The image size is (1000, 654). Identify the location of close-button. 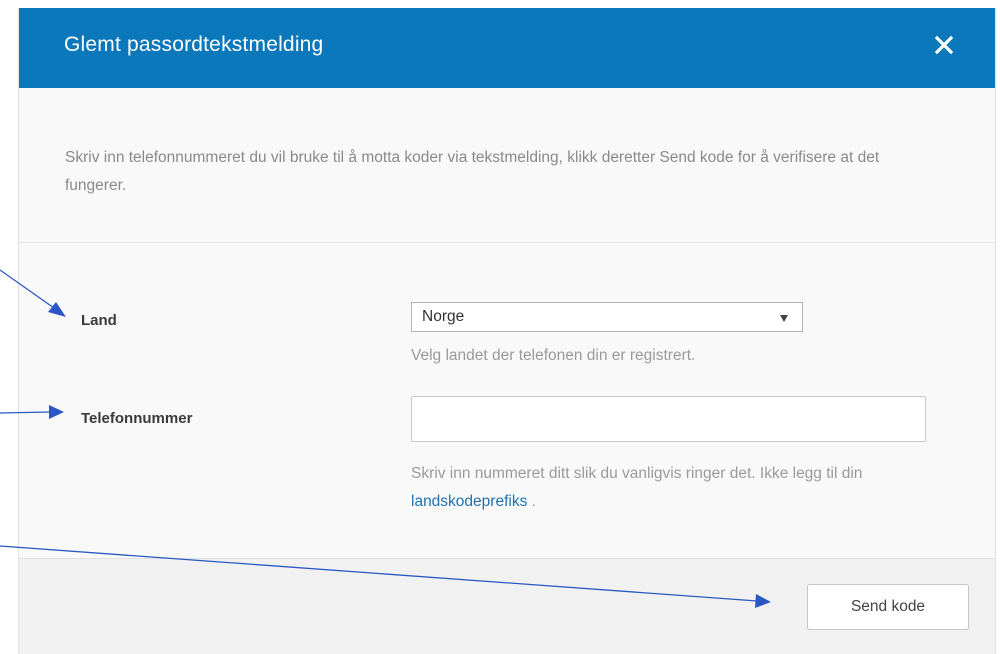
(944, 45).